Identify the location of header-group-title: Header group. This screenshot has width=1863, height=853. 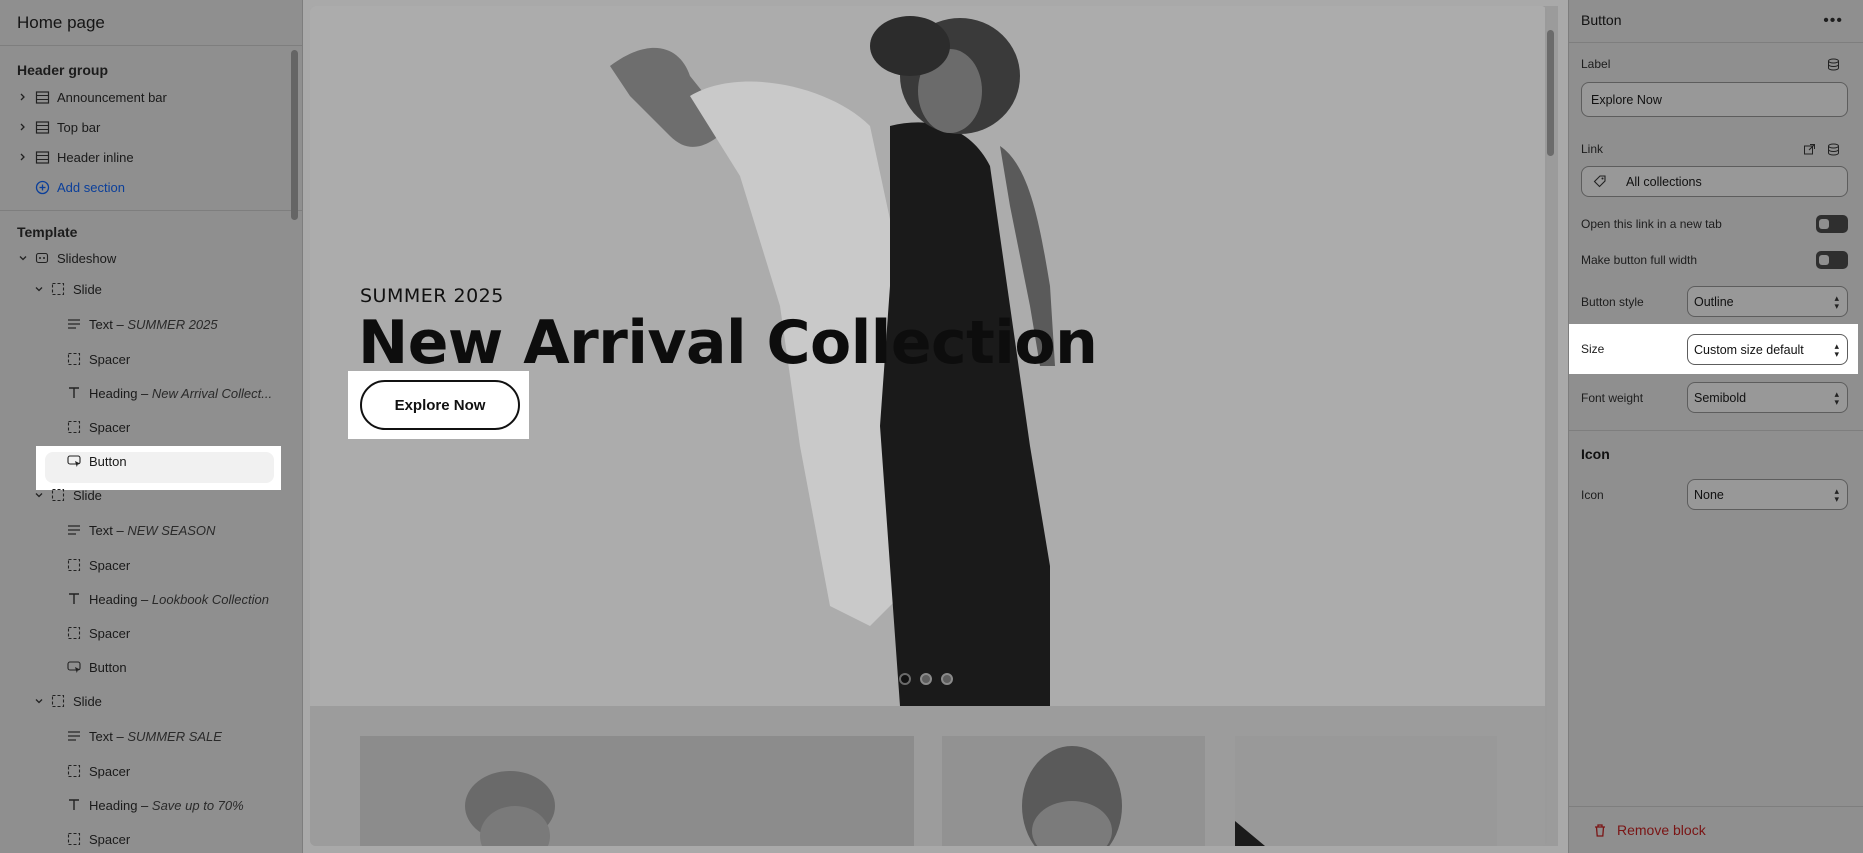
(63, 70).